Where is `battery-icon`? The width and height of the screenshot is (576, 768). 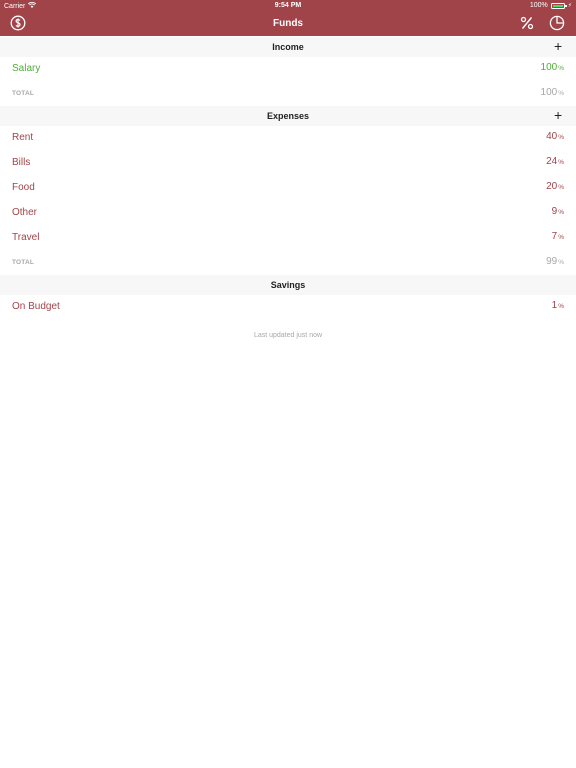
battery-icon is located at coordinates (558, 5).